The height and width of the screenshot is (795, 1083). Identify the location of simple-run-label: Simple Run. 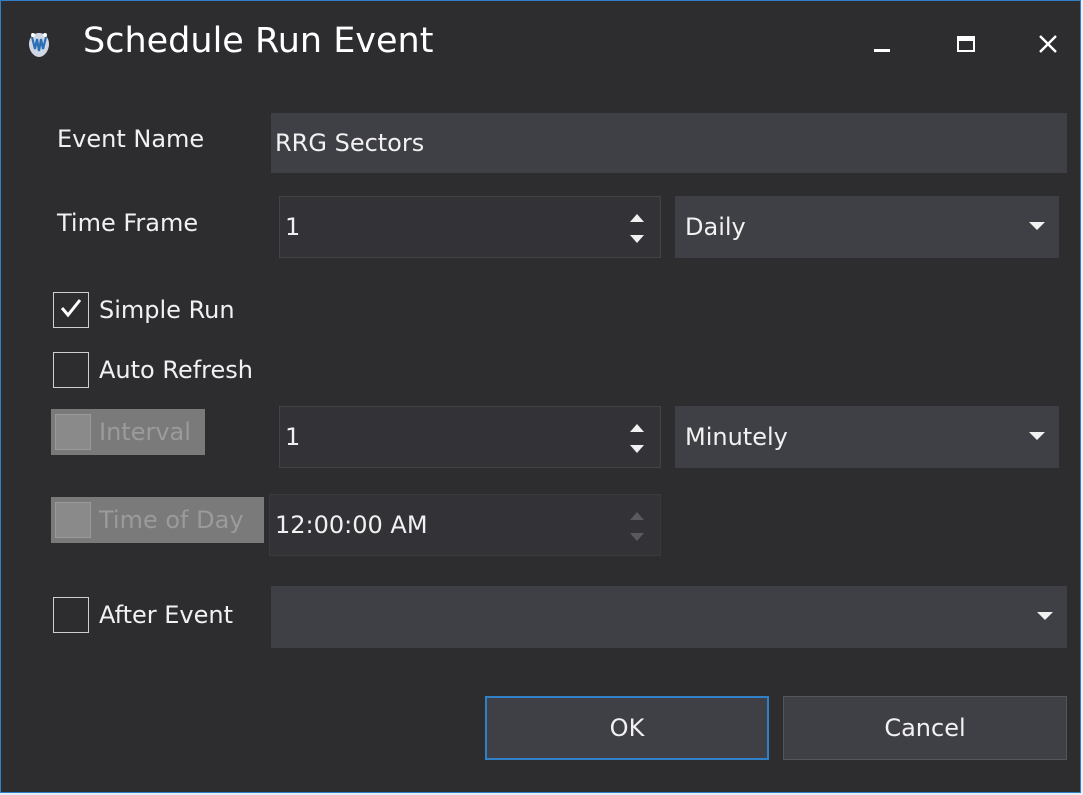
(167, 310).